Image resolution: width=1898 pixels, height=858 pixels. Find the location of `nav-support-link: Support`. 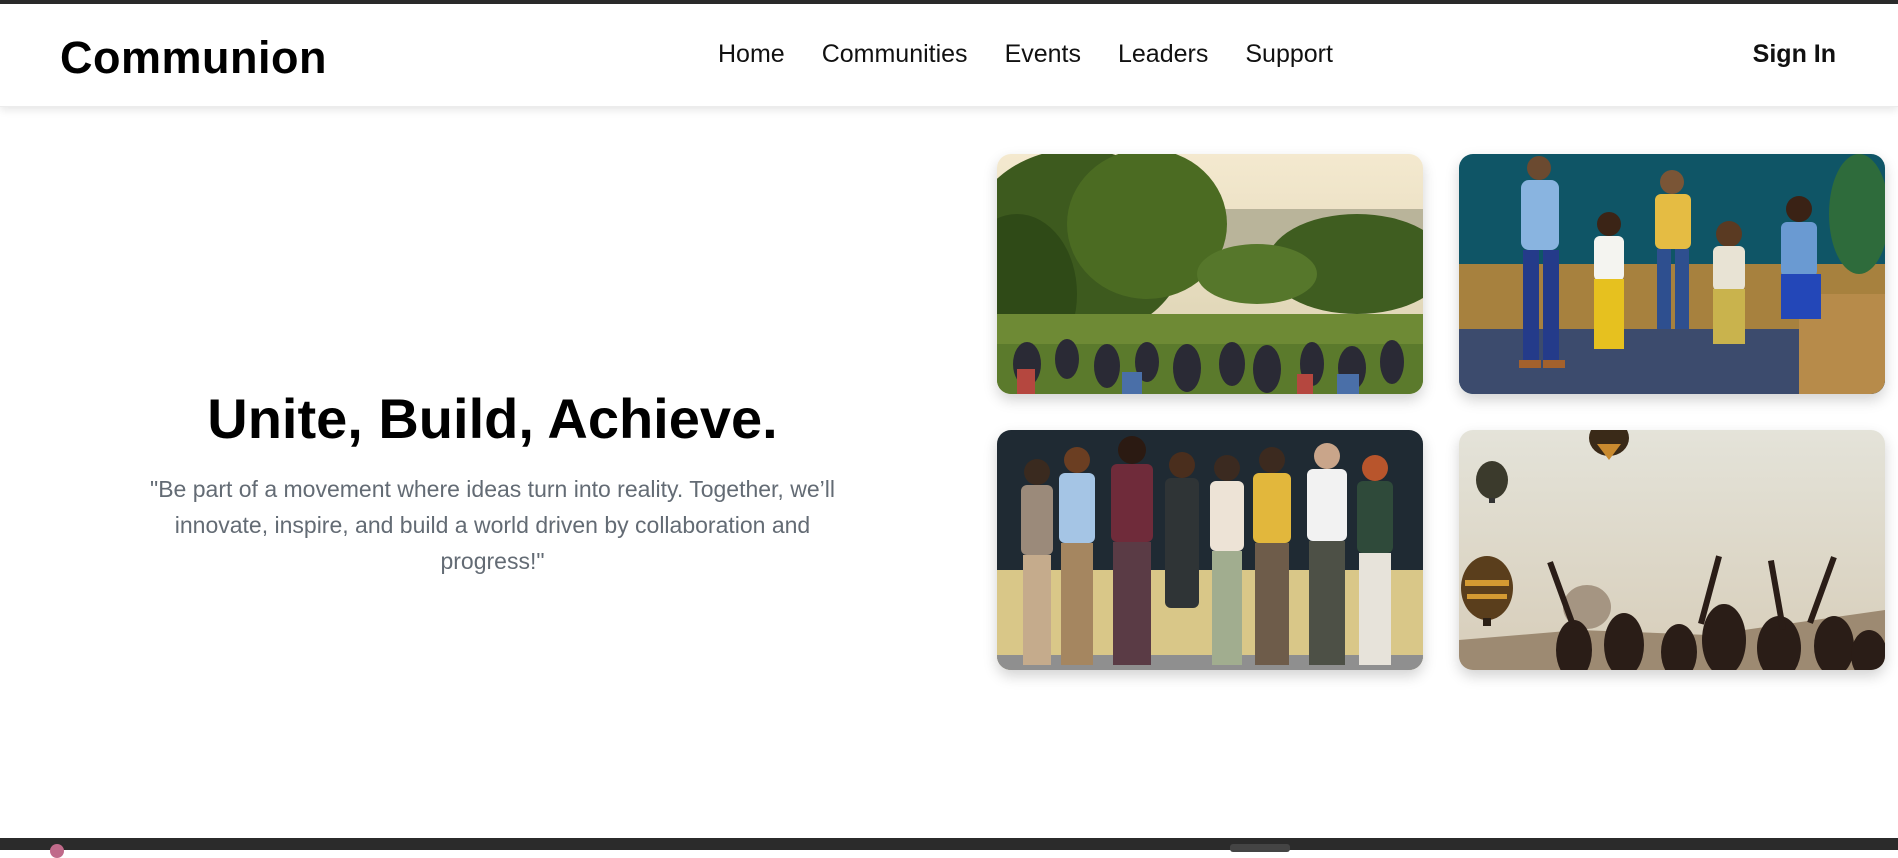

nav-support-link: Support is located at coordinates (1289, 54).